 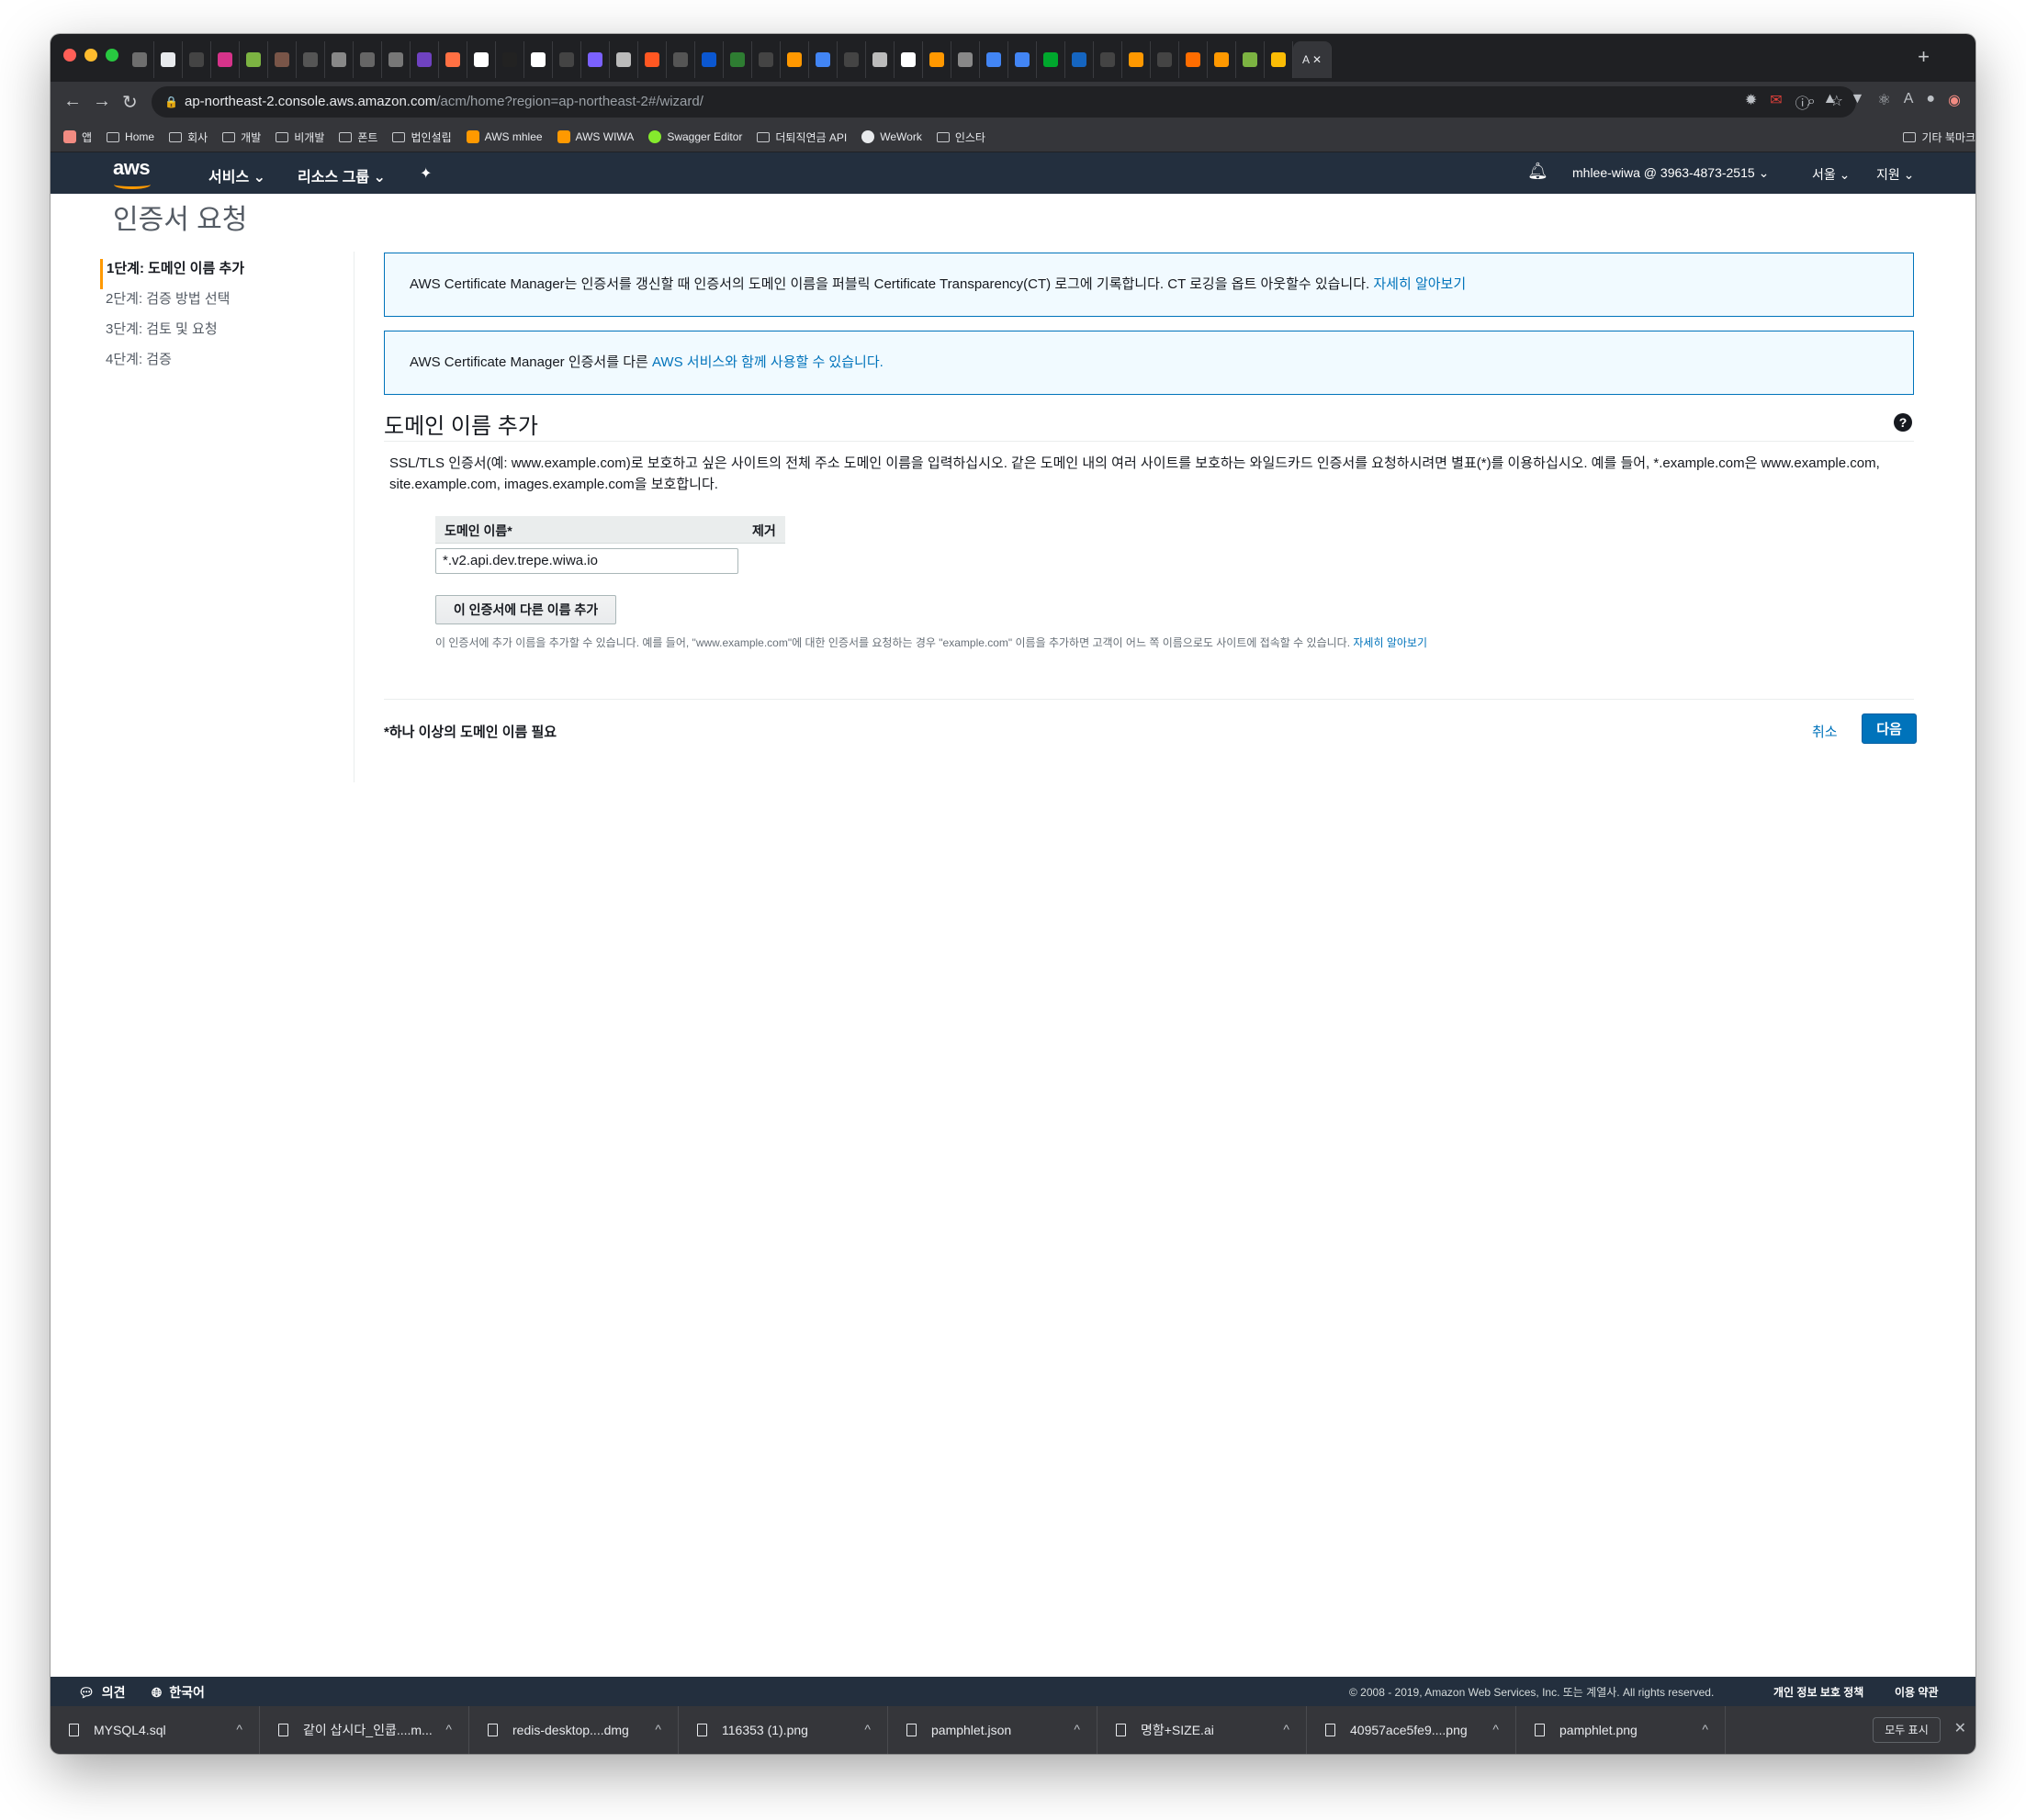 What do you see at coordinates (1909, 102) in the screenshot?
I see `extension-translate-icon: A` at bounding box center [1909, 102].